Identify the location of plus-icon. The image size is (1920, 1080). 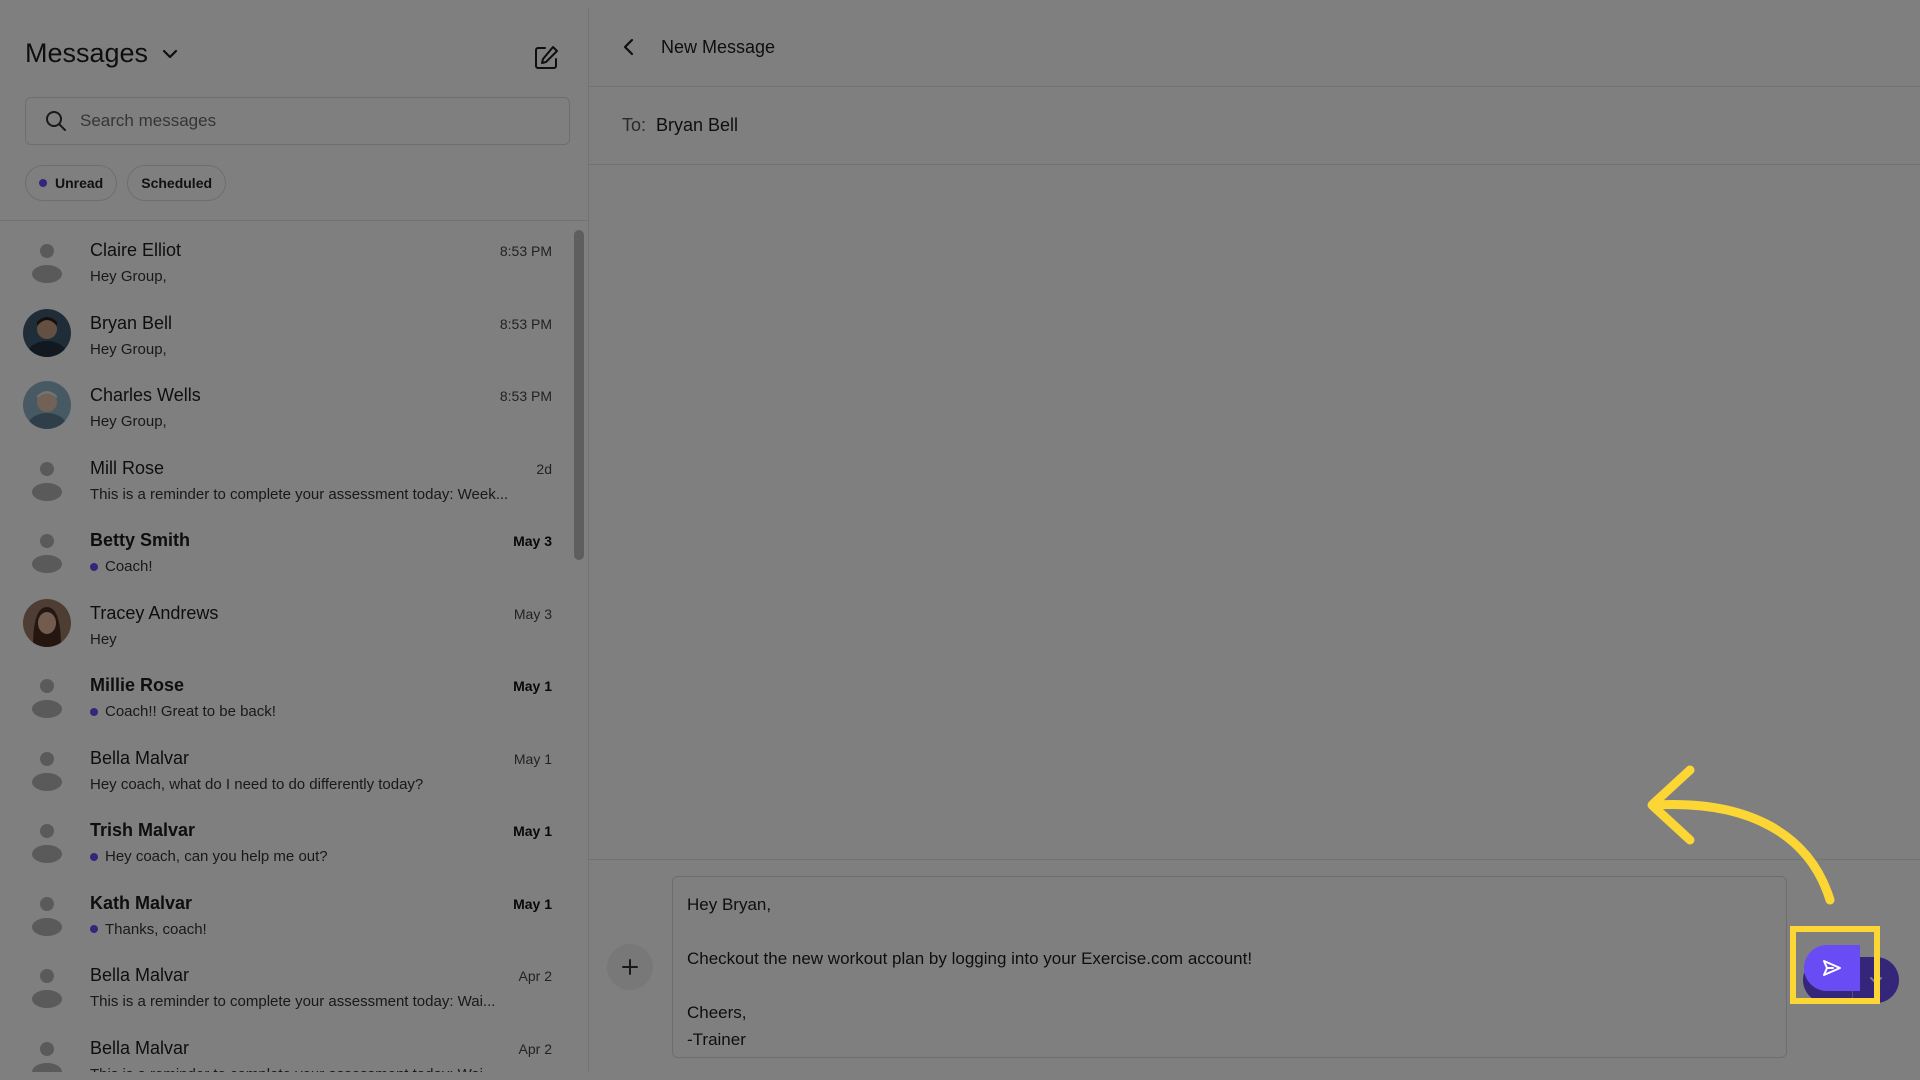
(630, 967).